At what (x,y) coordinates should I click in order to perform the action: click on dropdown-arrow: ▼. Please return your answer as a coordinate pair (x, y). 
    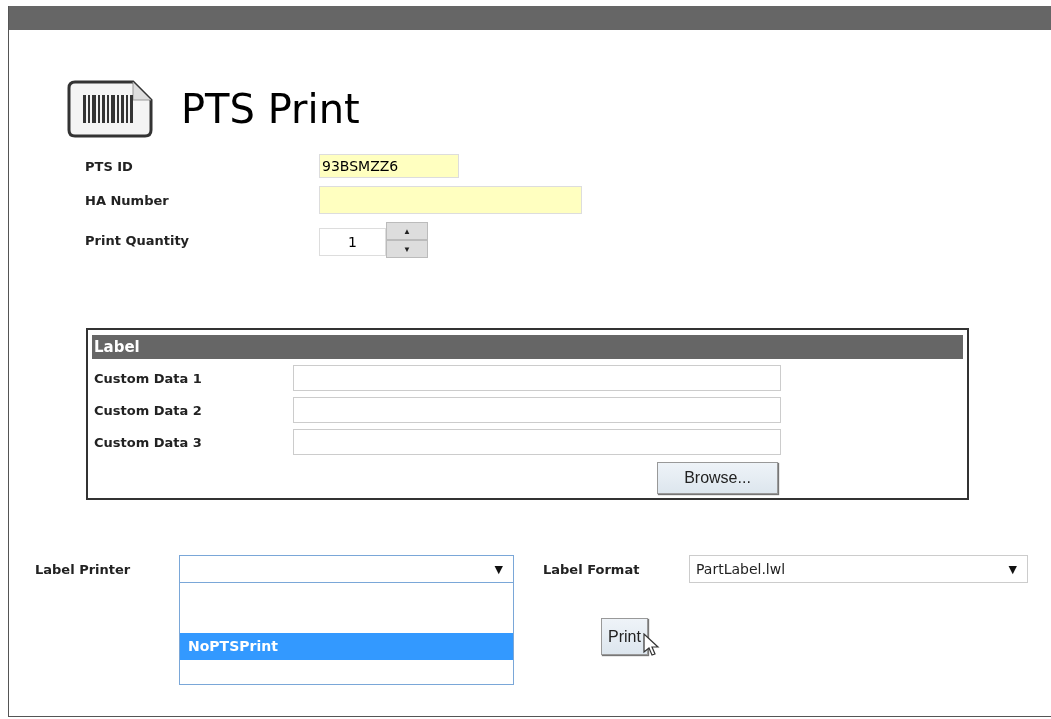
    Looking at the image, I should click on (498, 569).